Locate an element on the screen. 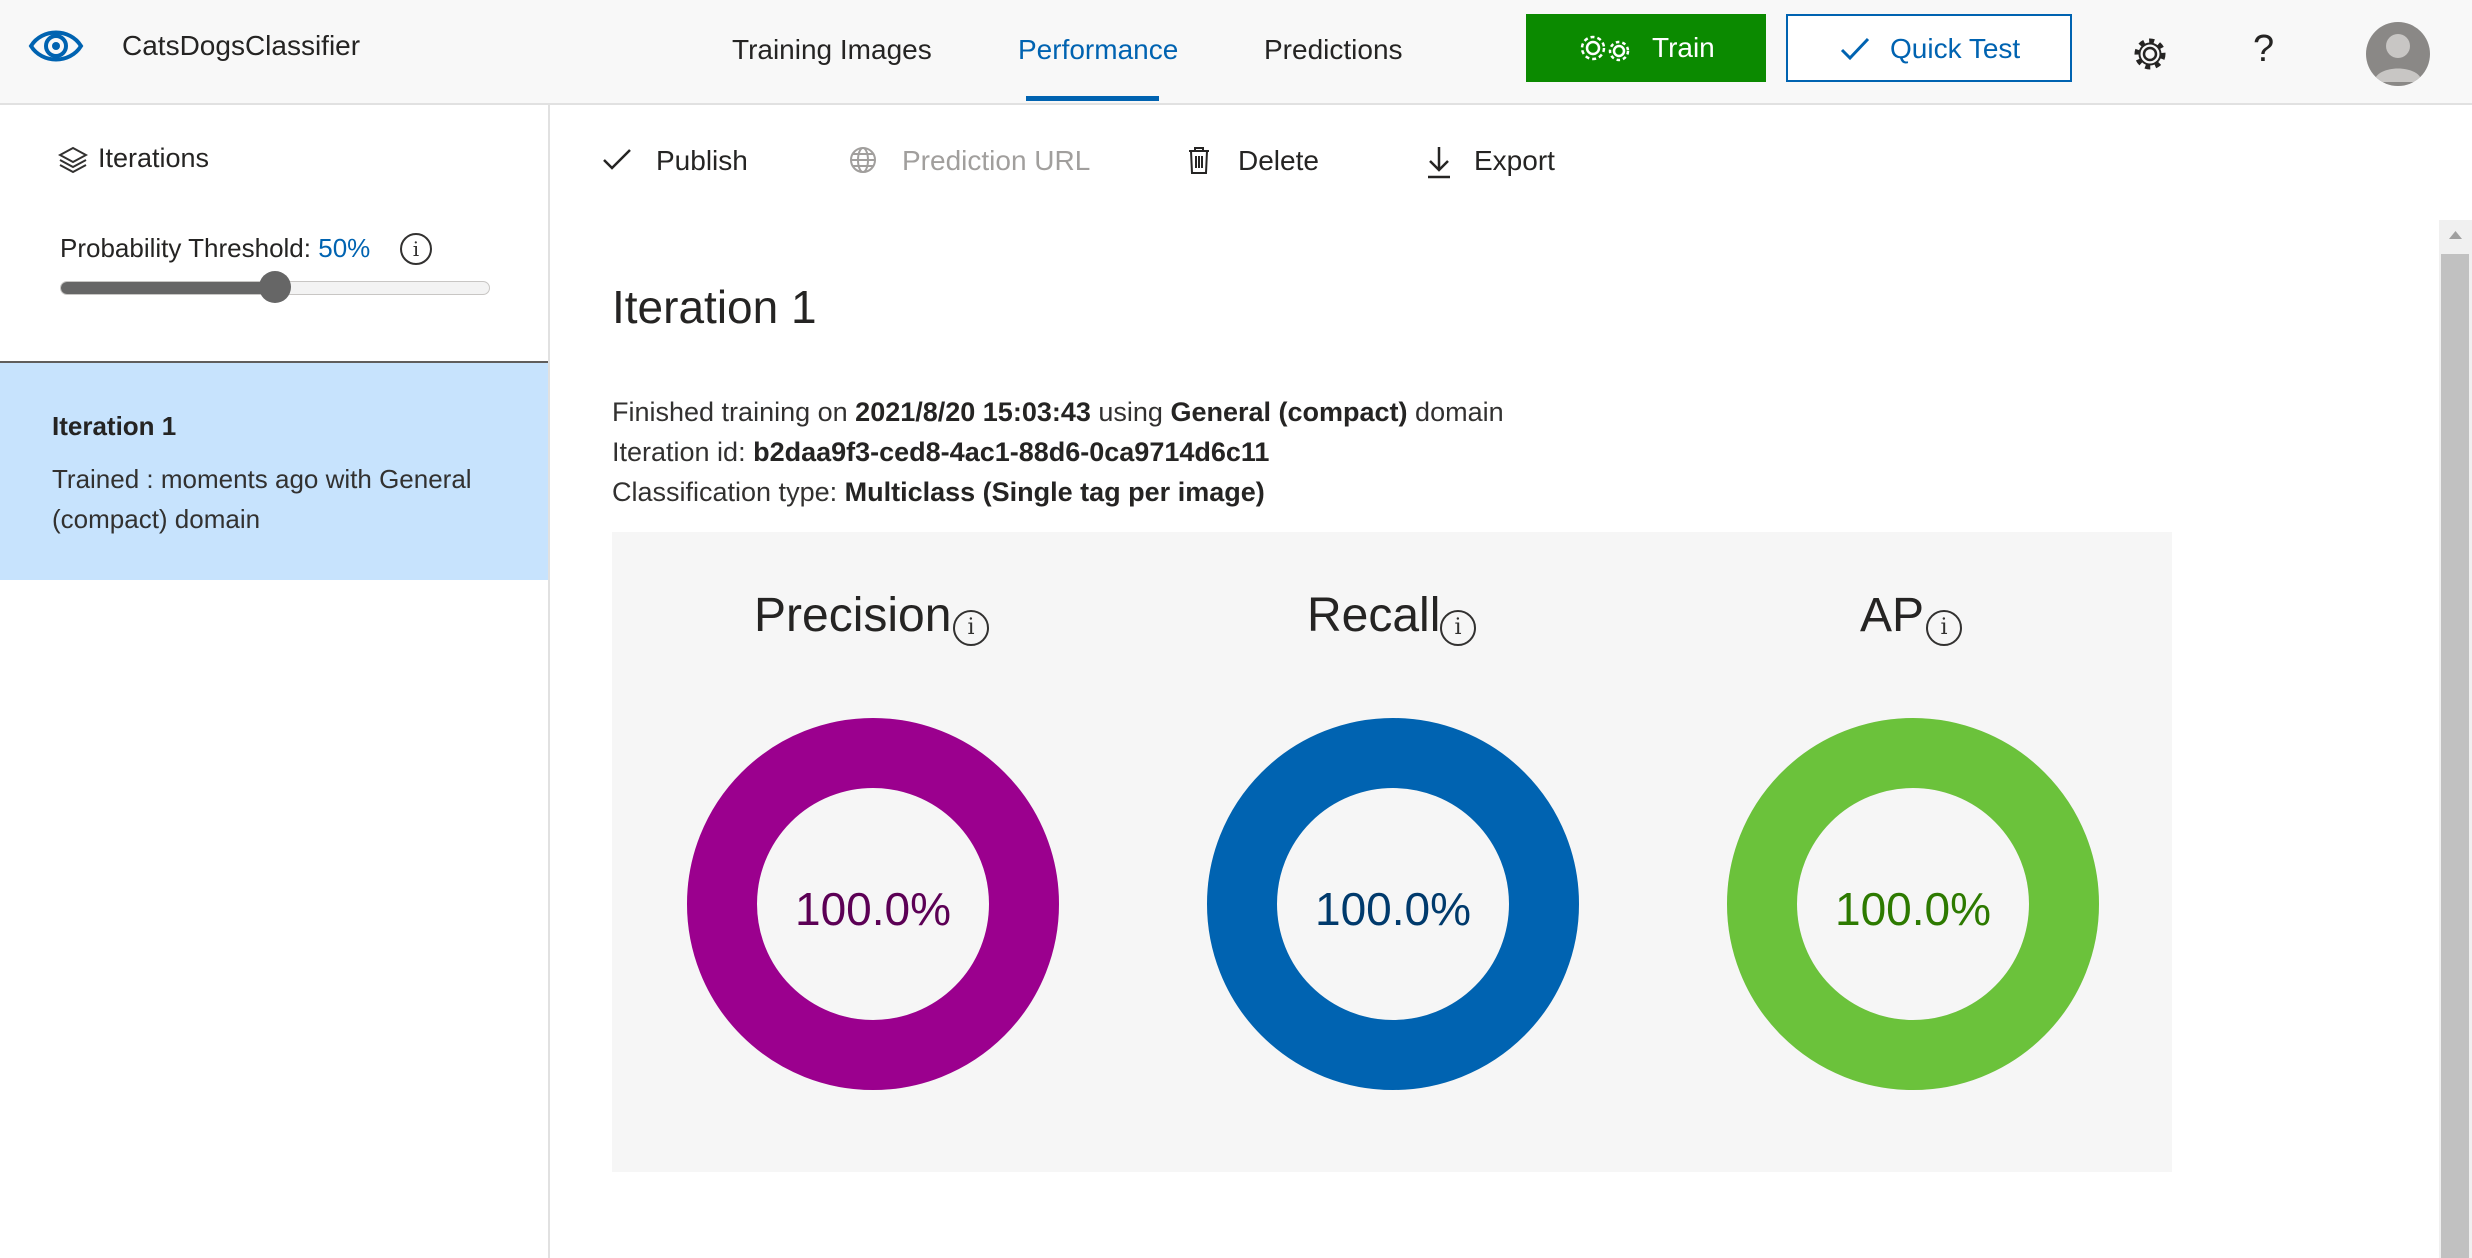  iteration-id-value: b2daa9f3-ced8-4ac1-88d6-0ca9714d6c11 is located at coordinates (1011, 452).